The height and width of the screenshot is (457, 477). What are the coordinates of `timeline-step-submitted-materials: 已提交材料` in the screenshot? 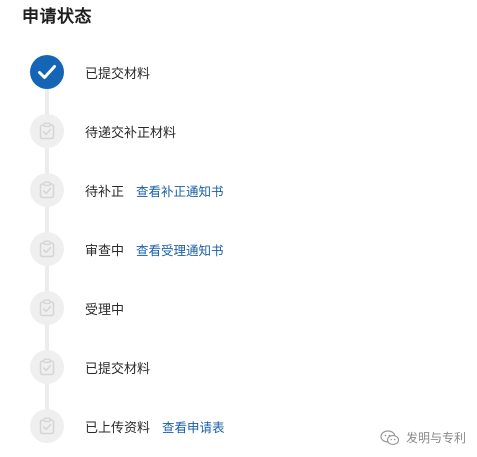 It's located at (90, 72).